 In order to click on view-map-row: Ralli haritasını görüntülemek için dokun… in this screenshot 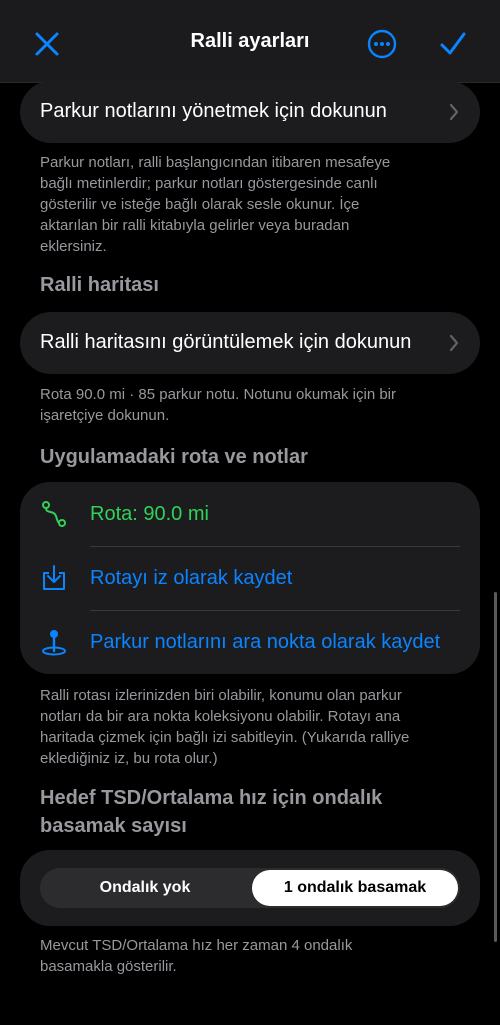, I will do `click(250, 343)`.